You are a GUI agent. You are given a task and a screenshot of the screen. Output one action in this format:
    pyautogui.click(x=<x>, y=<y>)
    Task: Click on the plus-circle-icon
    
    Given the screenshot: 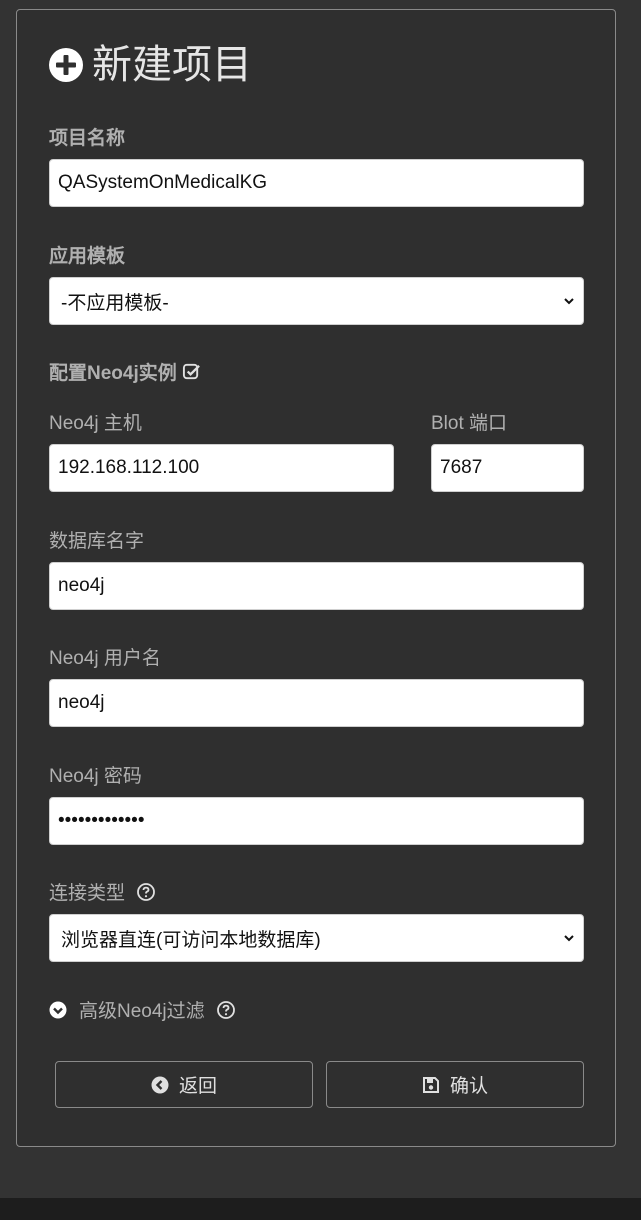 What is the action you would take?
    pyautogui.click(x=66, y=65)
    